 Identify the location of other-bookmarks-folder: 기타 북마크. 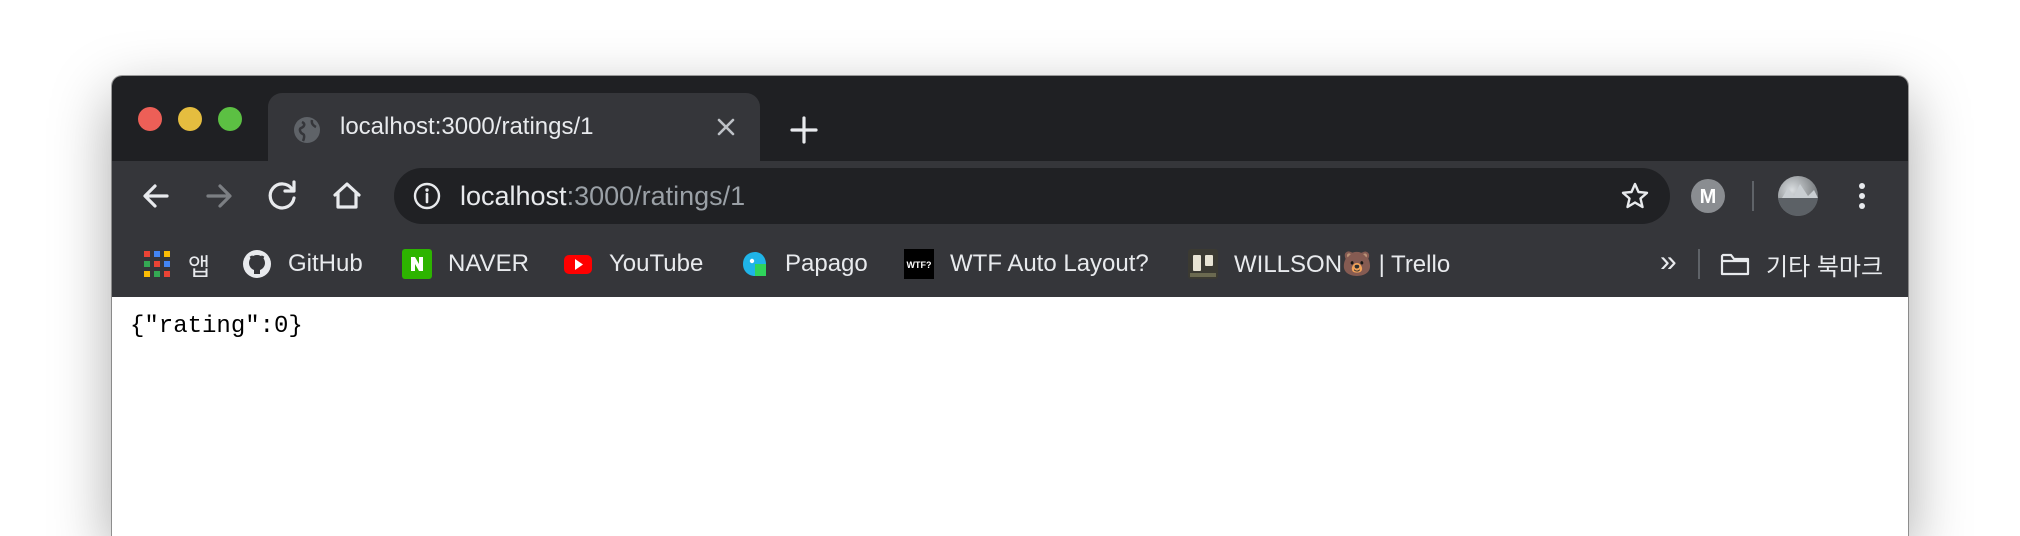
(1801, 264).